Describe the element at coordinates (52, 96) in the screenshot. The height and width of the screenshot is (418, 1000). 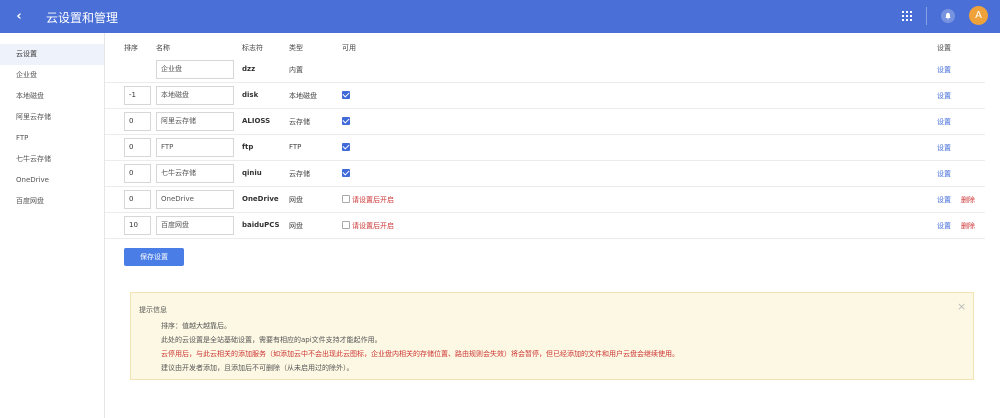
I see `sidebar-item-local-disk: 本地磁盘` at that location.